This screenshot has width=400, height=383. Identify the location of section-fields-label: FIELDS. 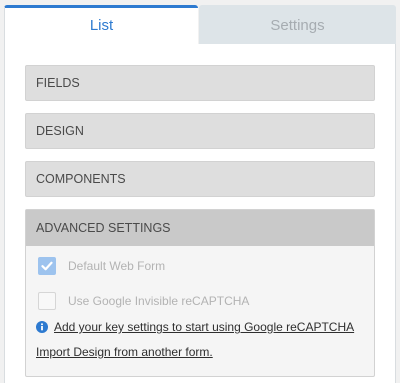
(58, 83).